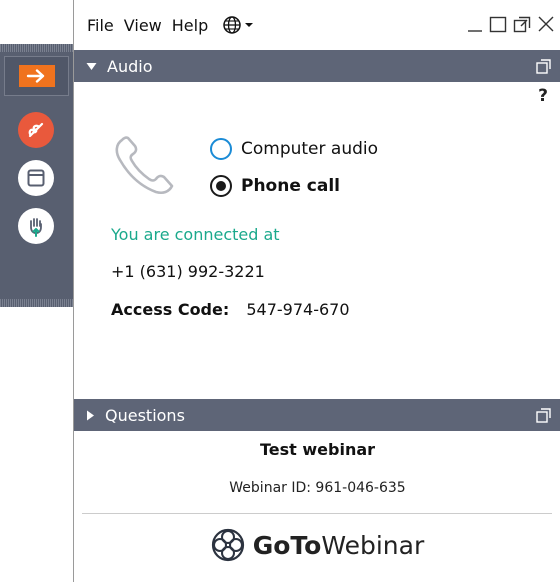 This screenshot has width=560, height=582. Describe the element at coordinates (287, 545) in the screenshot. I see `logo-goto-text: GoTo` at that location.